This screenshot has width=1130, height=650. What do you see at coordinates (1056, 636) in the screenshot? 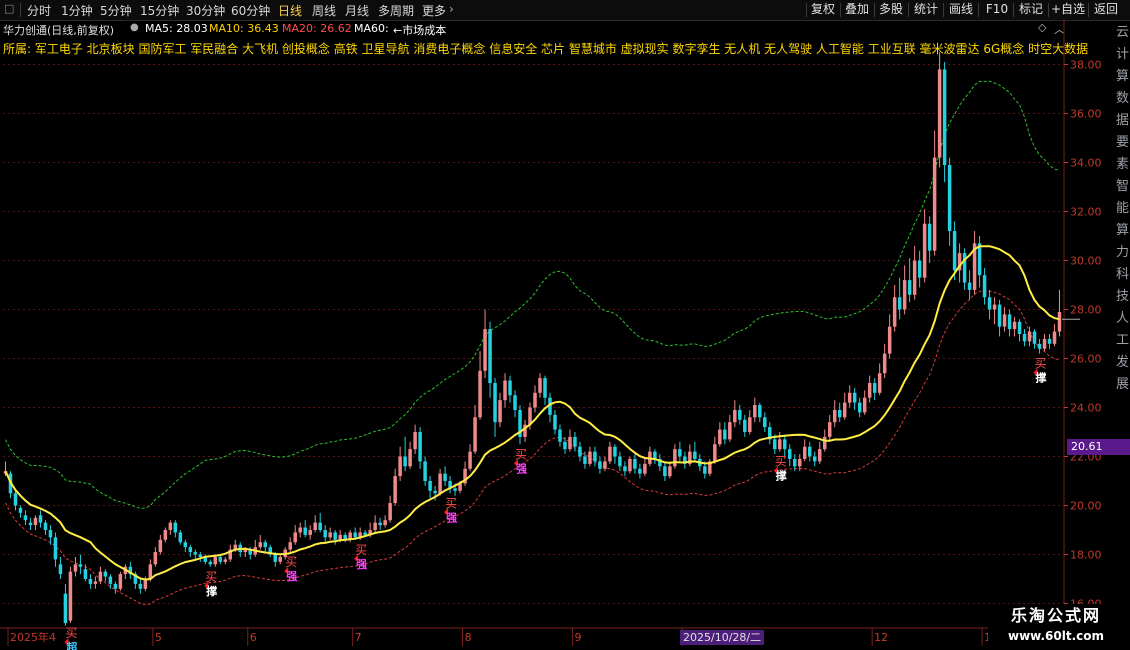
I see `watermark-url: www.60lt.com` at bounding box center [1056, 636].